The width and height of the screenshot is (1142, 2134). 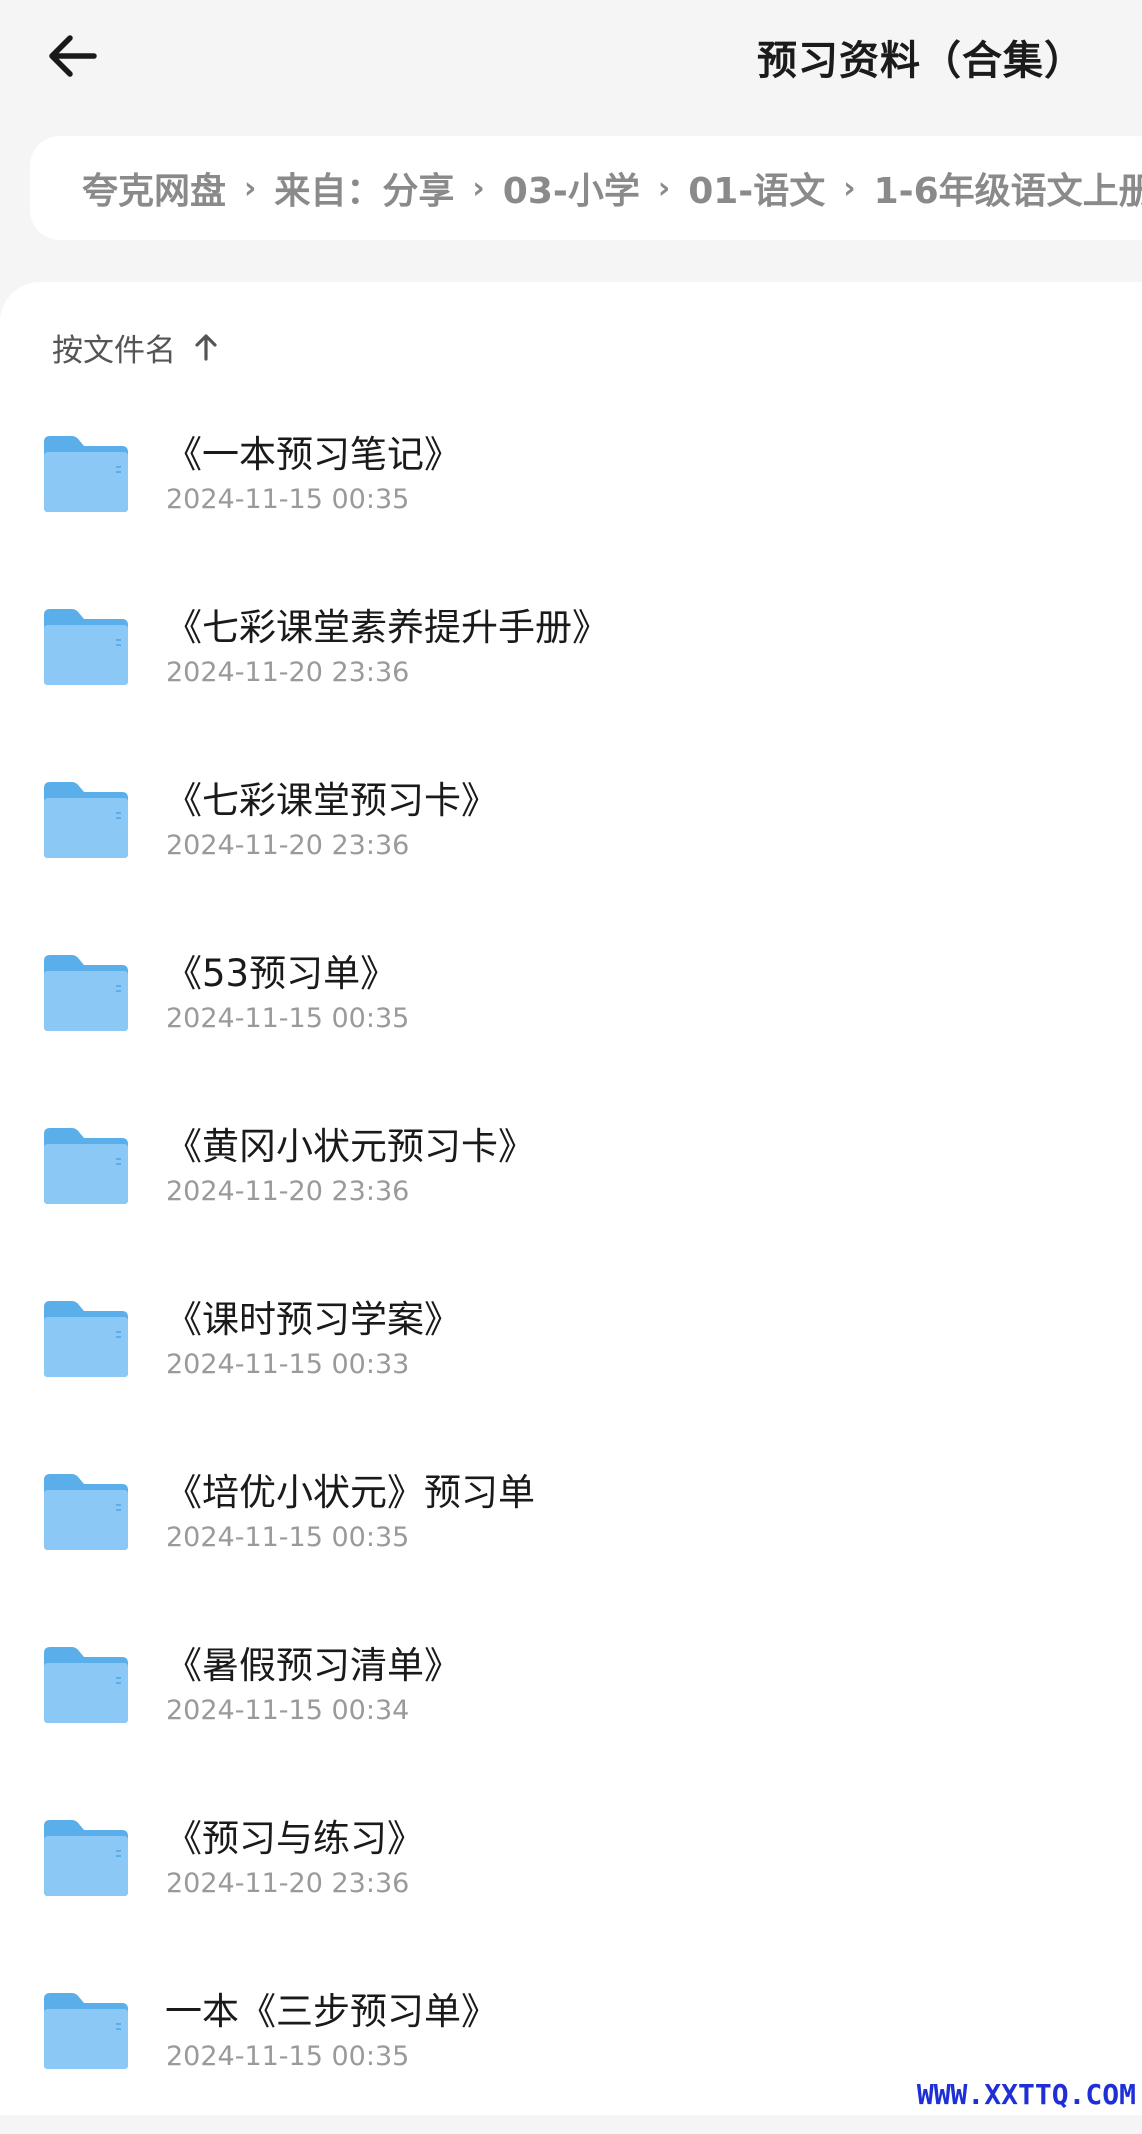 I want to click on sort-label: 按文件名, so click(x=114, y=350).